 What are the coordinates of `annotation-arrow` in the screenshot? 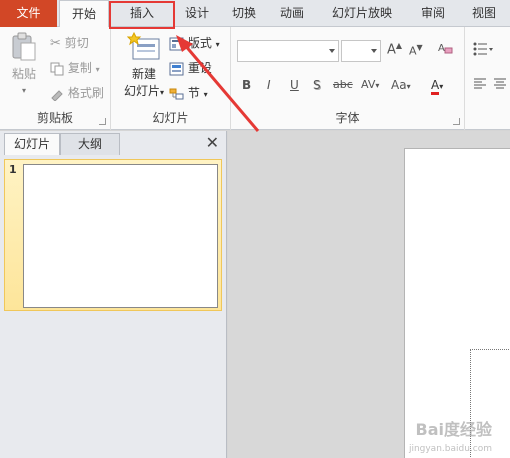 It's located at (218, 83).